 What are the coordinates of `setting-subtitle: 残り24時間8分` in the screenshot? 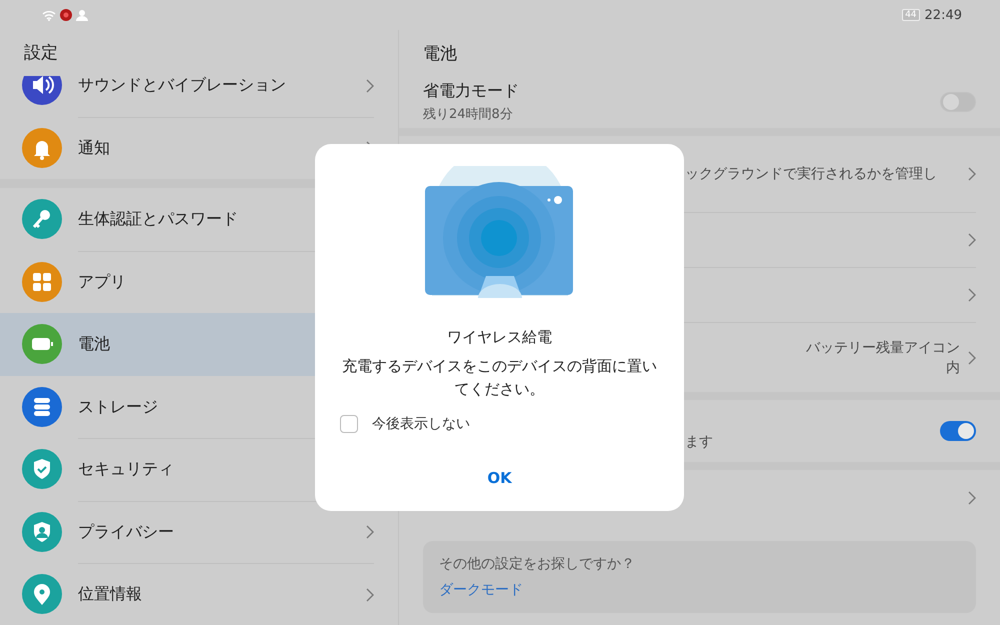 It's located at (468, 114).